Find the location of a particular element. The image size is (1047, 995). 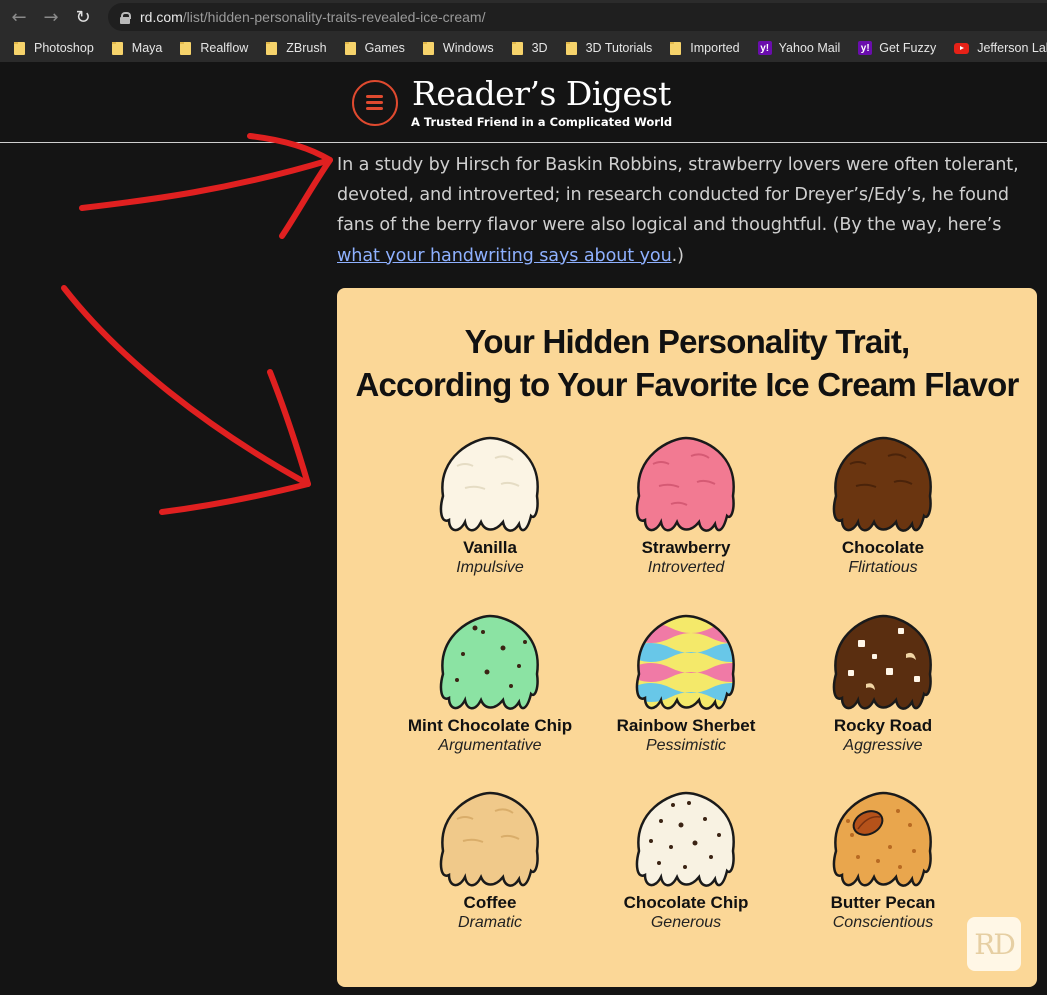

bookmark-games: Games is located at coordinates (374, 48).